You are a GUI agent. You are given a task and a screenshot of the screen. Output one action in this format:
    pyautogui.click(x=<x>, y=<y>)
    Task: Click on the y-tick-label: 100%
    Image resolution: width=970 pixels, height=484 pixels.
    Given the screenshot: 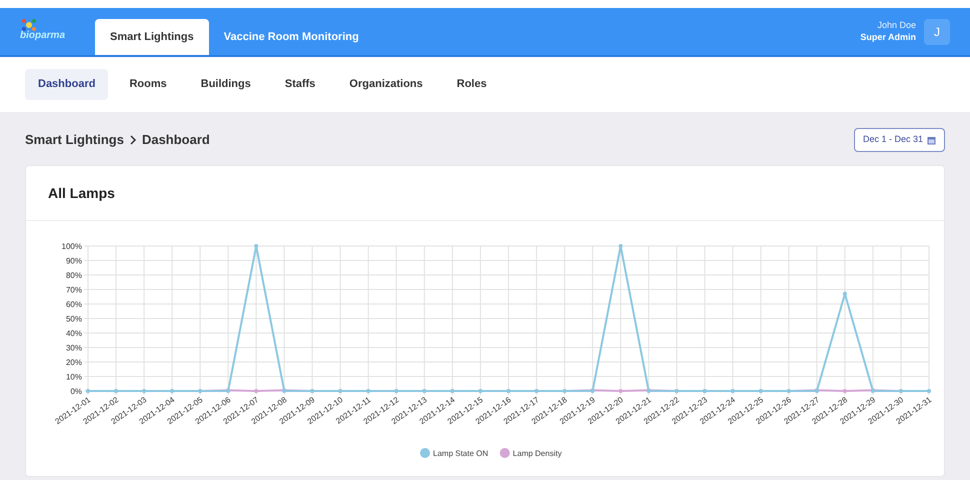 What is the action you would take?
    pyautogui.click(x=72, y=246)
    